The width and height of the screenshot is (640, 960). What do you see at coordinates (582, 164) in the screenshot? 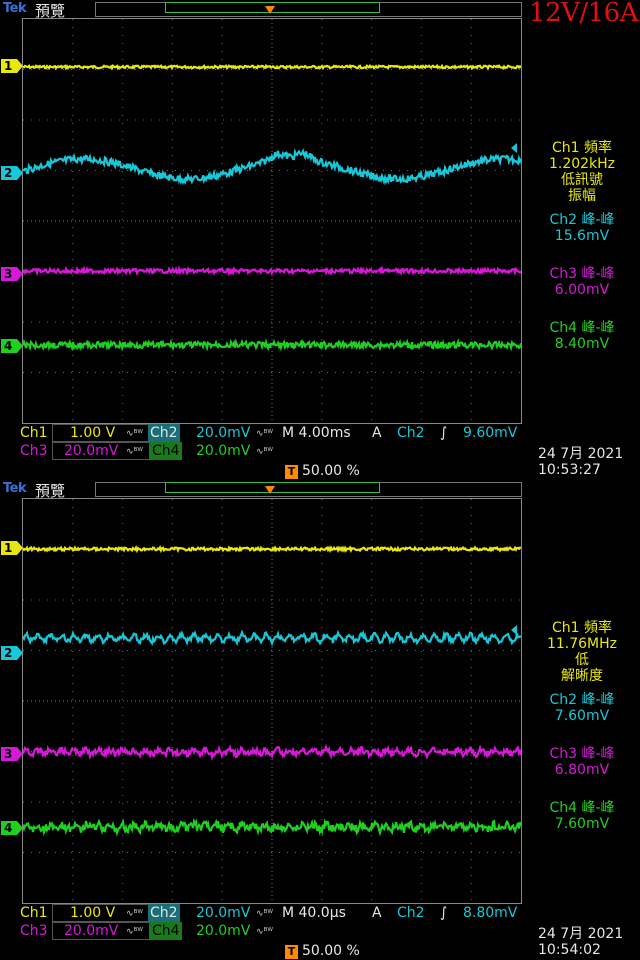
I see `measurement-value: 1.202kHz` at bounding box center [582, 164].